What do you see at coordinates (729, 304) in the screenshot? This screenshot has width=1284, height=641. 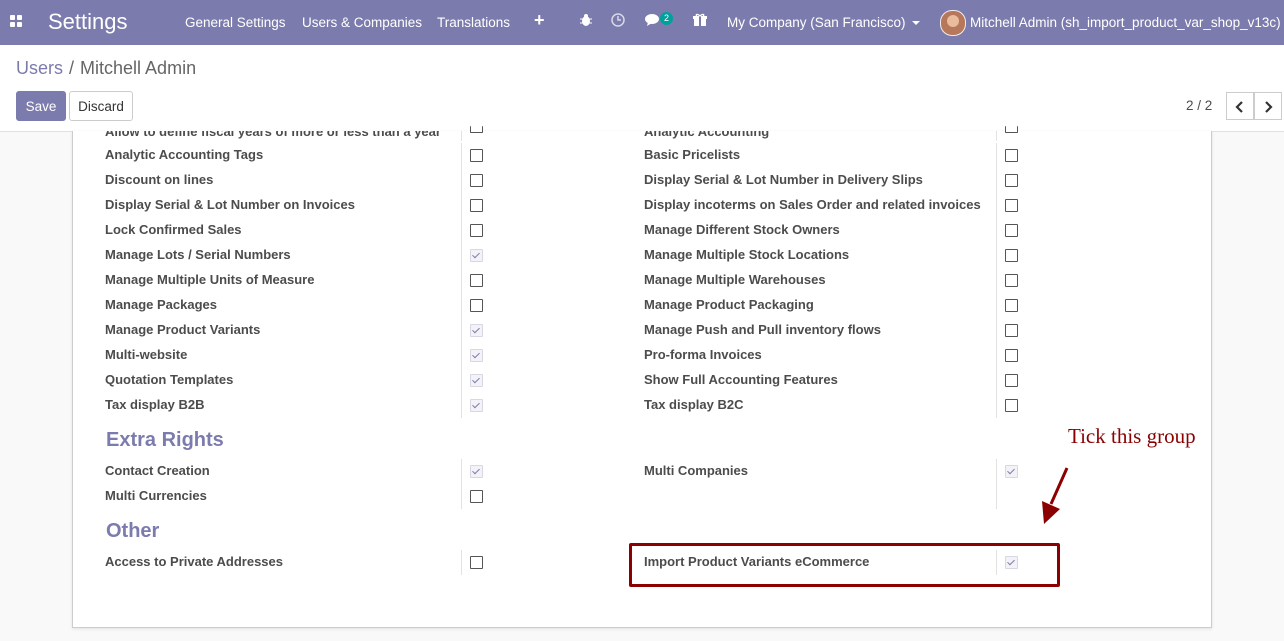 I see `field-label: Manage Product Packaging` at bounding box center [729, 304].